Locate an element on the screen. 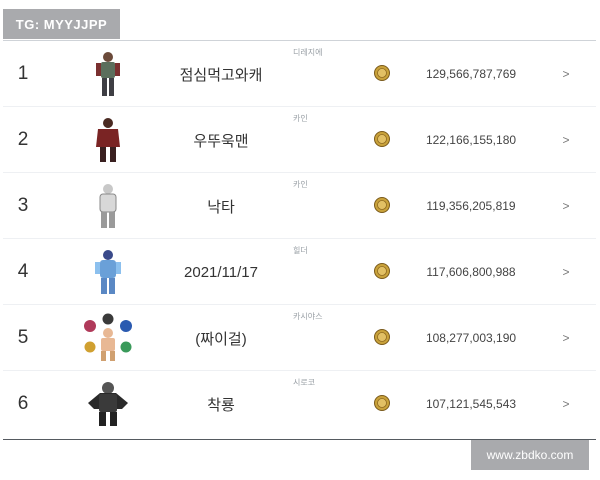  ranking-row: 3 카인 낙타 119,356,205,819 > is located at coordinates (299, 206).